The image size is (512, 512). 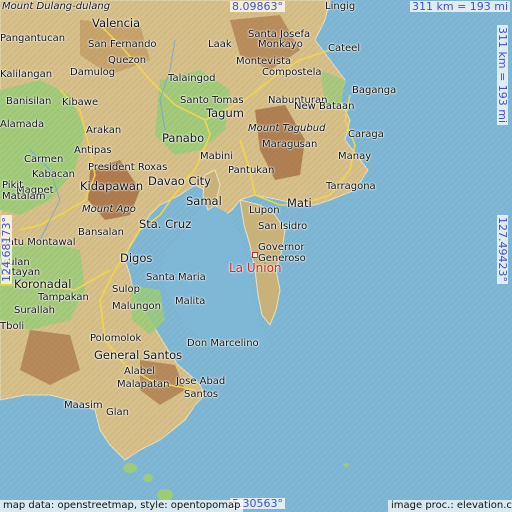 What do you see at coordinates (165, 224) in the screenshot?
I see `place-label: Sta. Cruz` at bounding box center [165, 224].